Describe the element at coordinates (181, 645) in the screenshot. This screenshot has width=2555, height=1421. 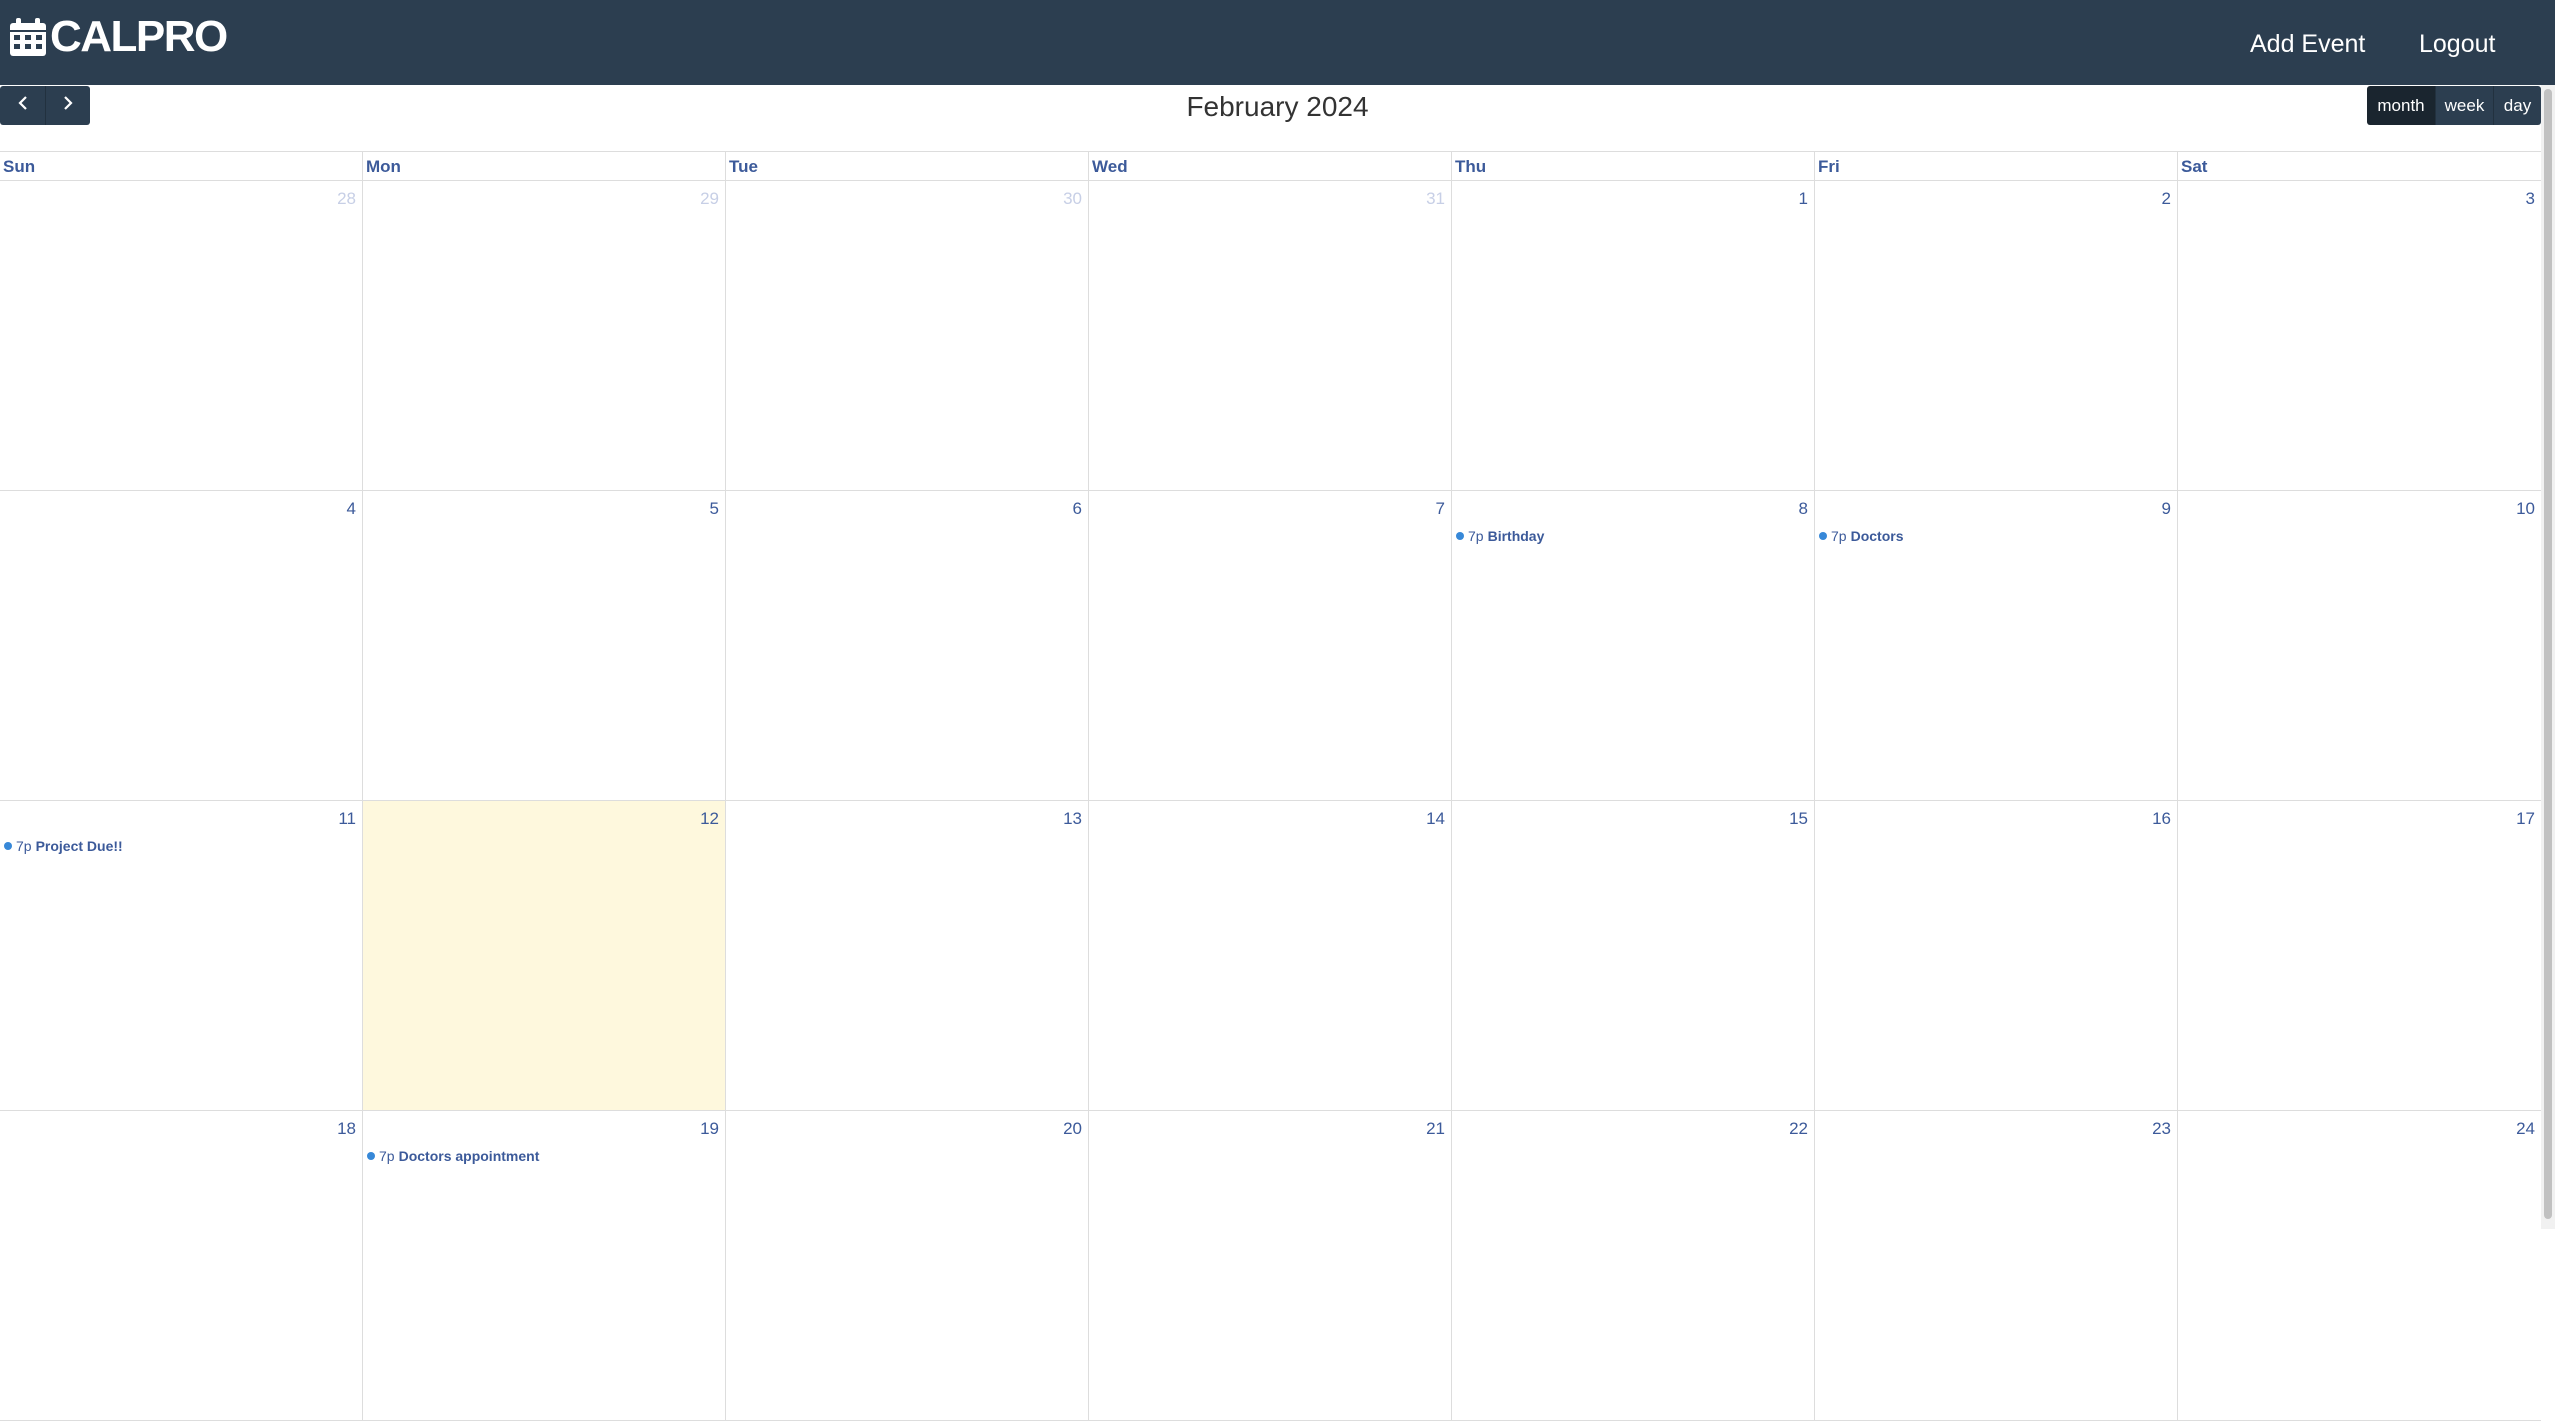
I see `day-cell: 4` at that location.